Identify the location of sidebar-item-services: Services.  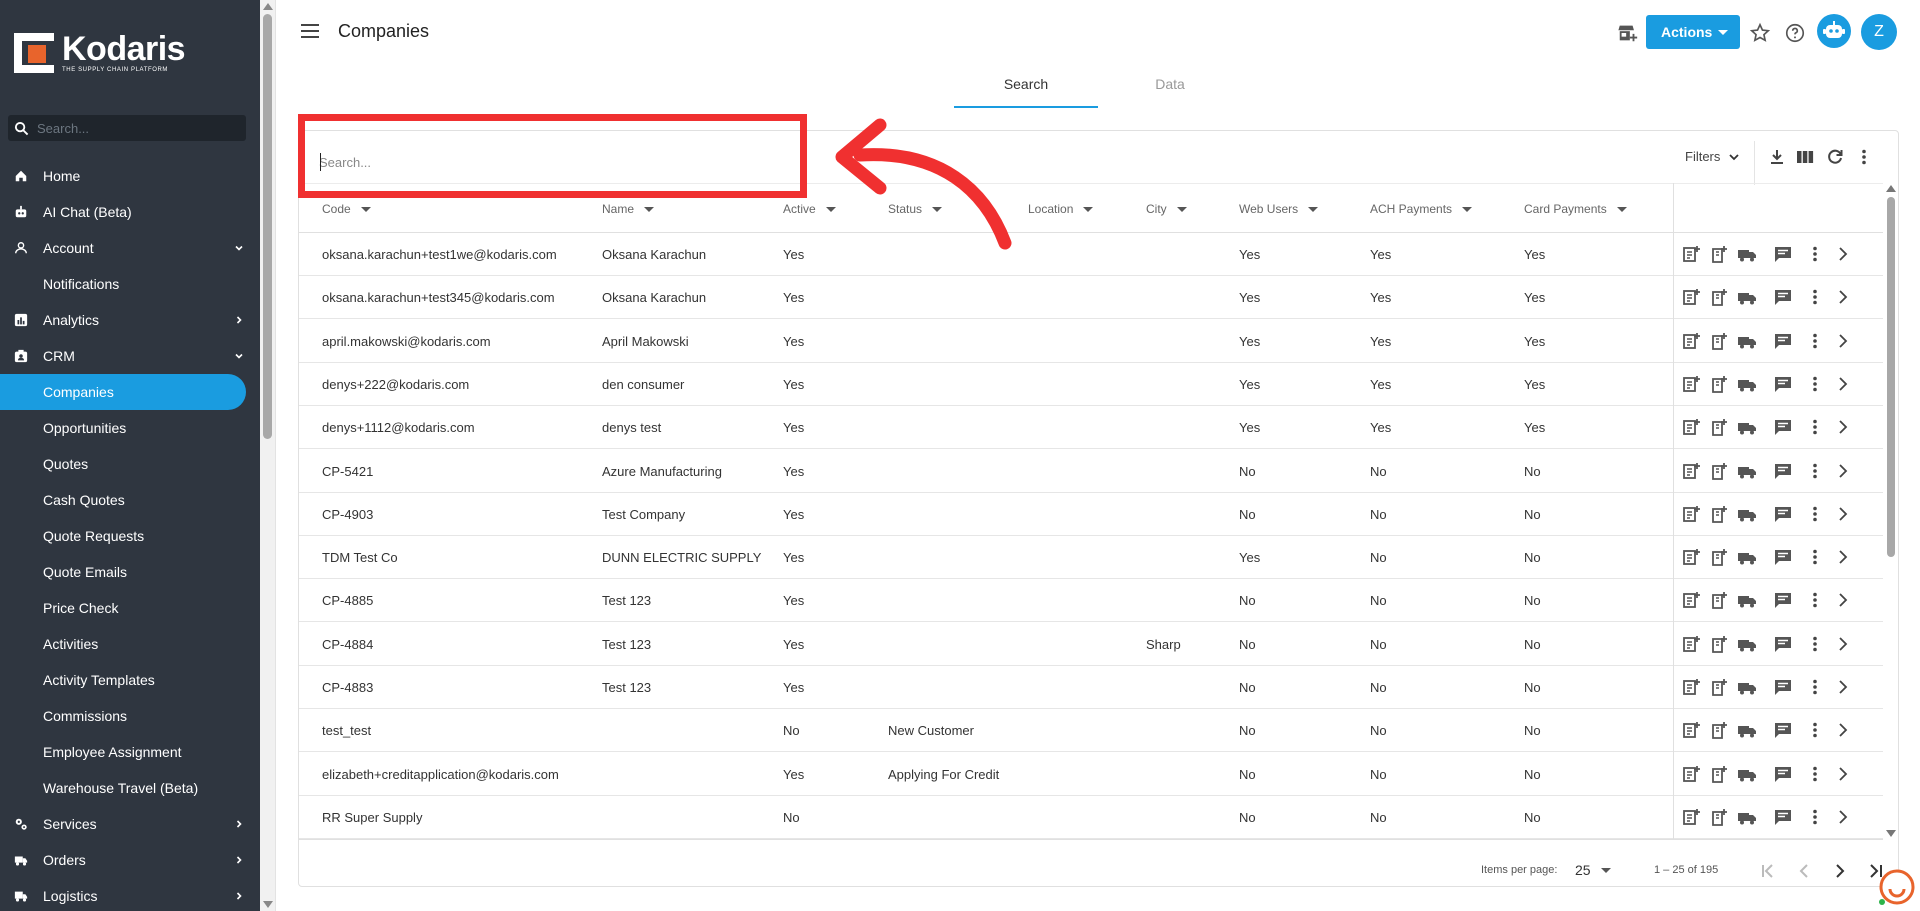
(130, 824).